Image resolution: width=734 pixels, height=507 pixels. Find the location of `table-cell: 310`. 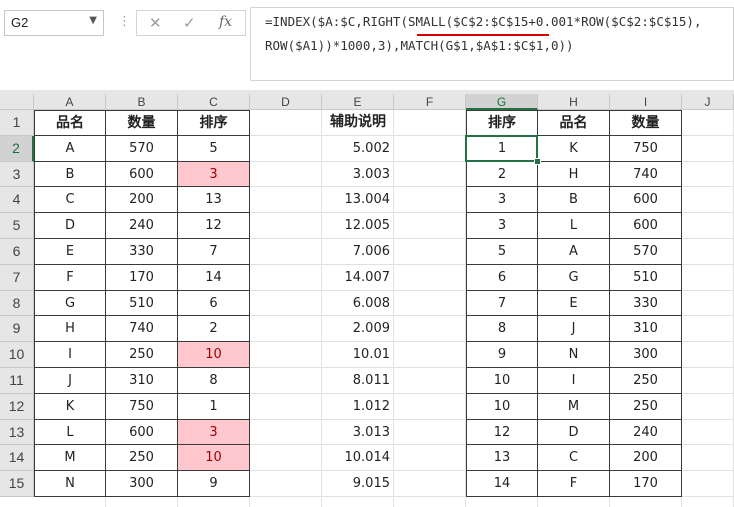

table-cell: 310 is located at coordinates (142, 381).